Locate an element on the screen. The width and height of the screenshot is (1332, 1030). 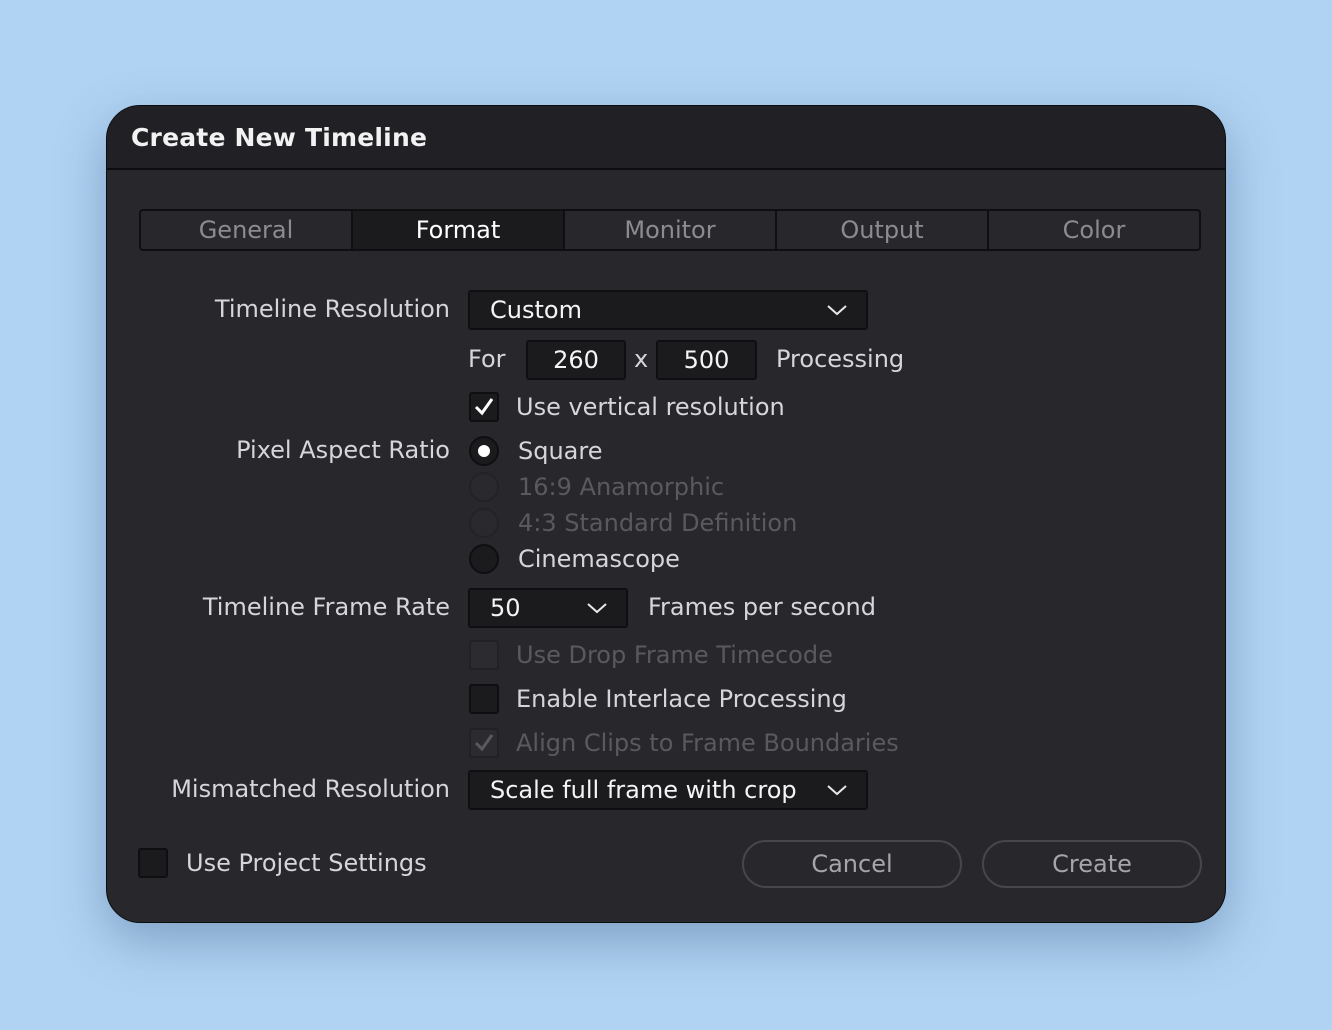
dialog-title: Create New Timeline is located at coordinates (279, 137).